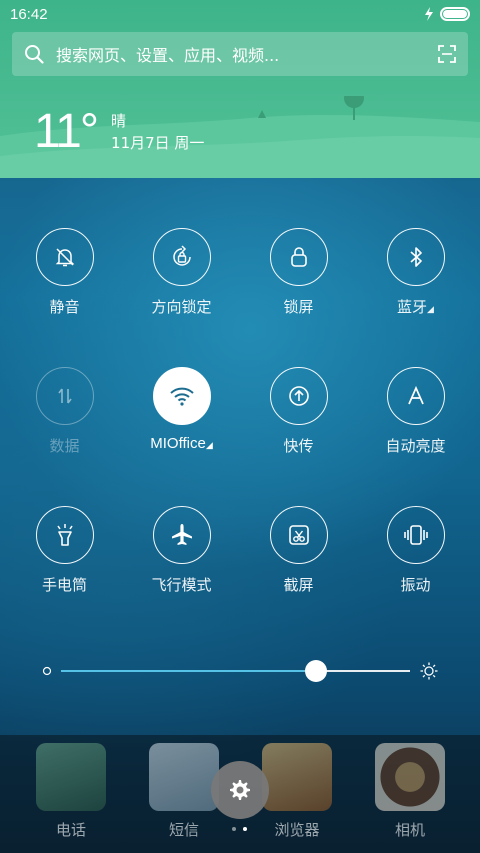 The width and height of the screenshot is (480, 853). I want to click on toggle-lock-screen: 锁屏, so click(298, 272).